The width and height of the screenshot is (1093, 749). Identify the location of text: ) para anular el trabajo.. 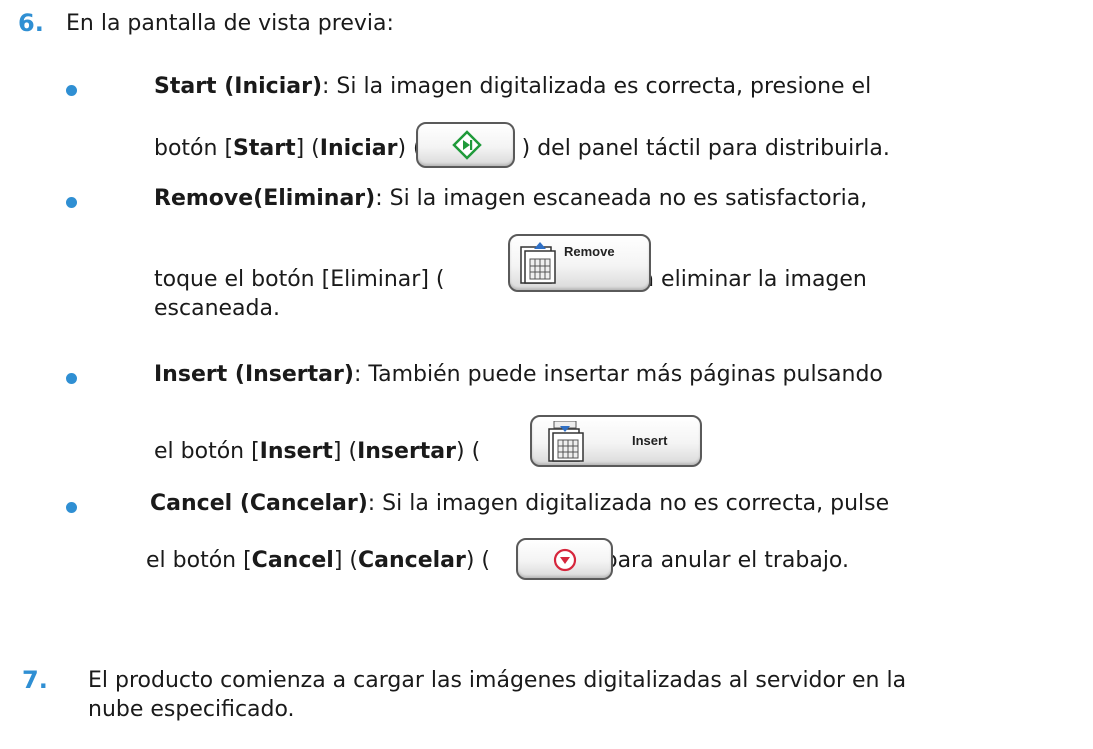
(718, 560).